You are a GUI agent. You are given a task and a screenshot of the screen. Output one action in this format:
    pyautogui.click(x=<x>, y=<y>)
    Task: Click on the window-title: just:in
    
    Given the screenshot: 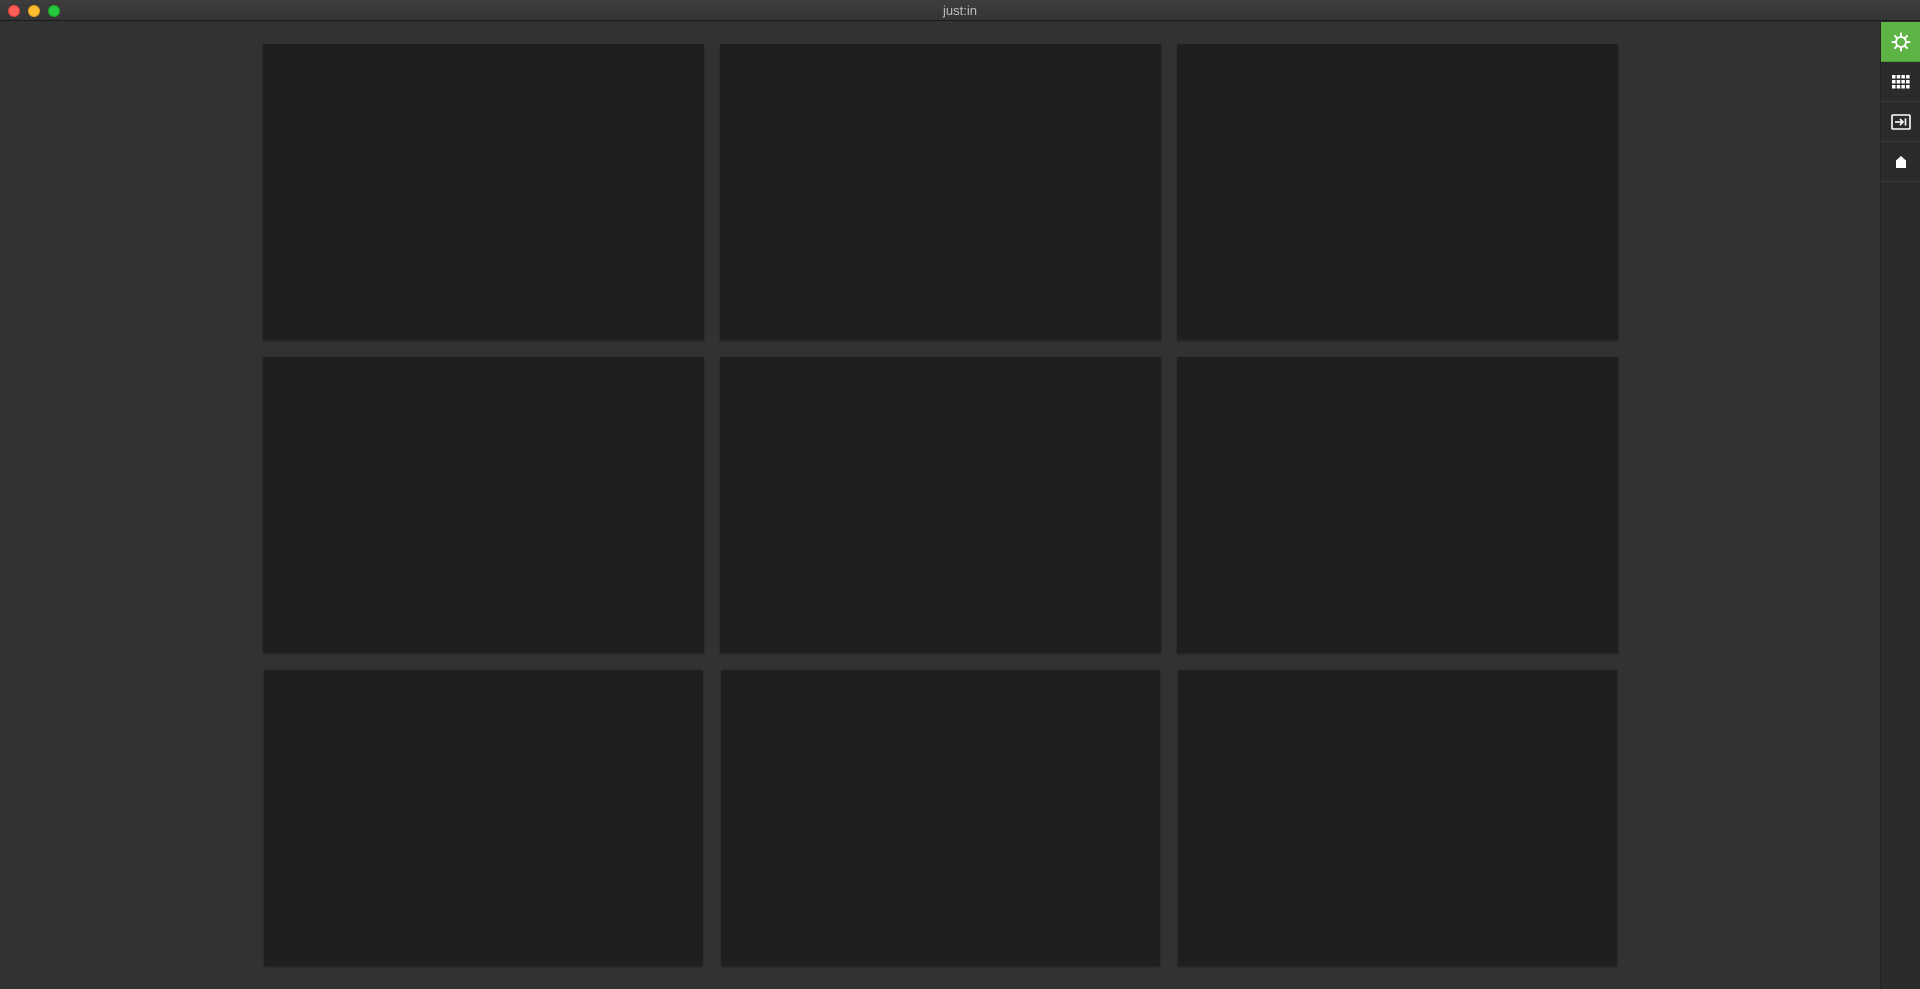 What is the action you would take?
    pyautogui.click(x=960, y=10)
    